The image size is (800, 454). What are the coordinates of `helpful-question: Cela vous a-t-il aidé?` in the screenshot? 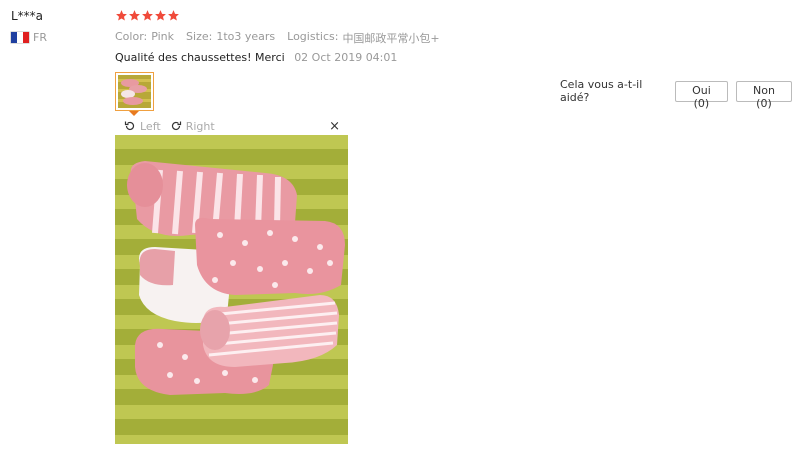 It's located at (601, 91).